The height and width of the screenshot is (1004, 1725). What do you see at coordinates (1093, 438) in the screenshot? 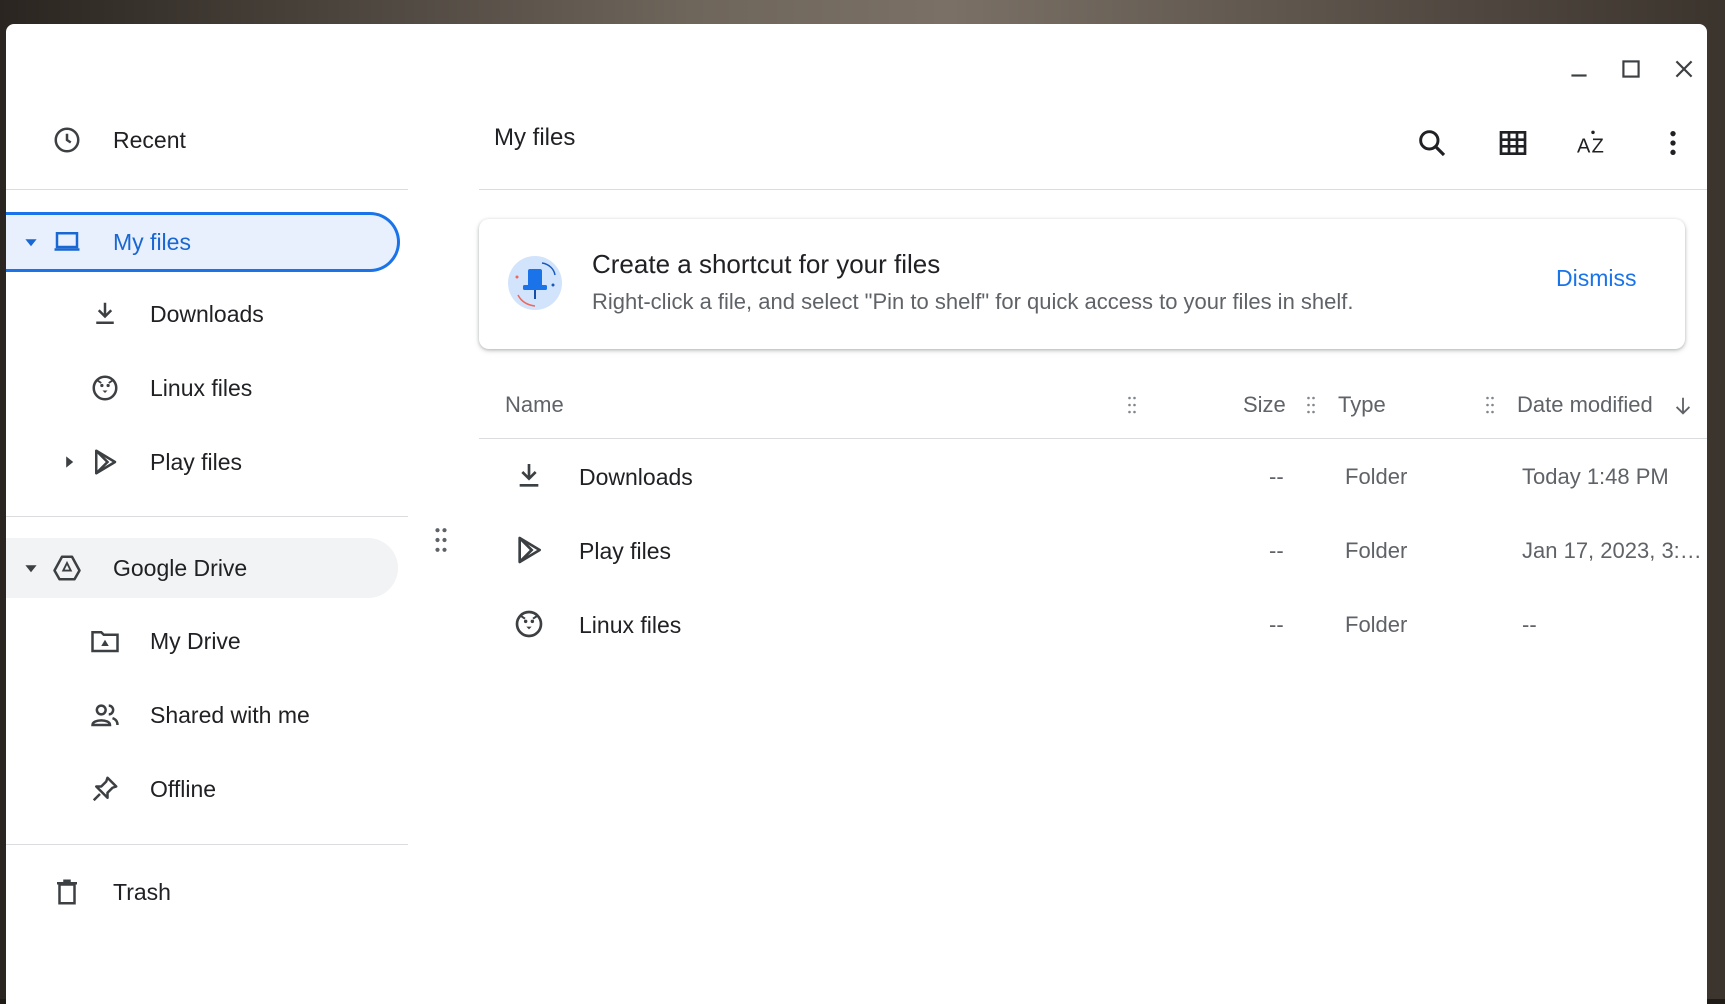
I see `table-header-divider` at bounding box center [1093, 438].